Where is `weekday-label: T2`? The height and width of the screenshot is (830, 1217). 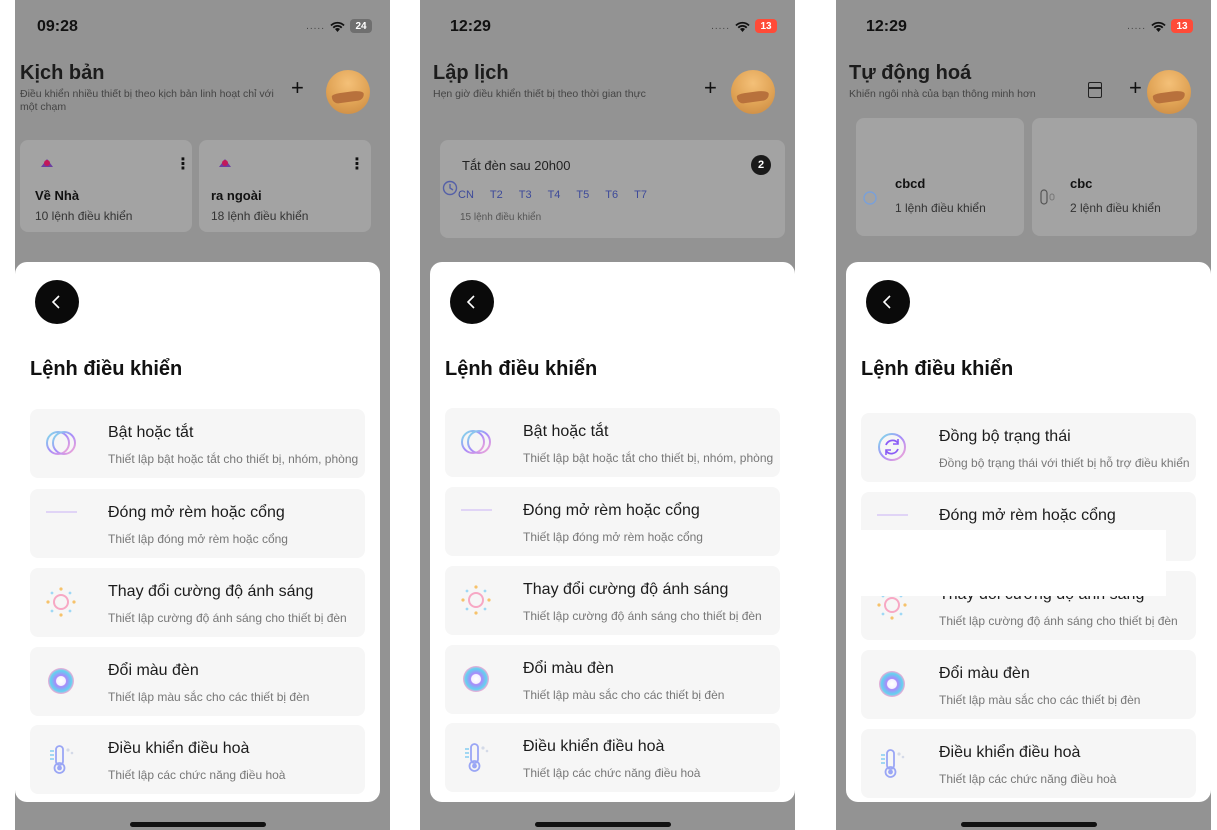
weekday-label: T2 is located at coordinates (496, 195).